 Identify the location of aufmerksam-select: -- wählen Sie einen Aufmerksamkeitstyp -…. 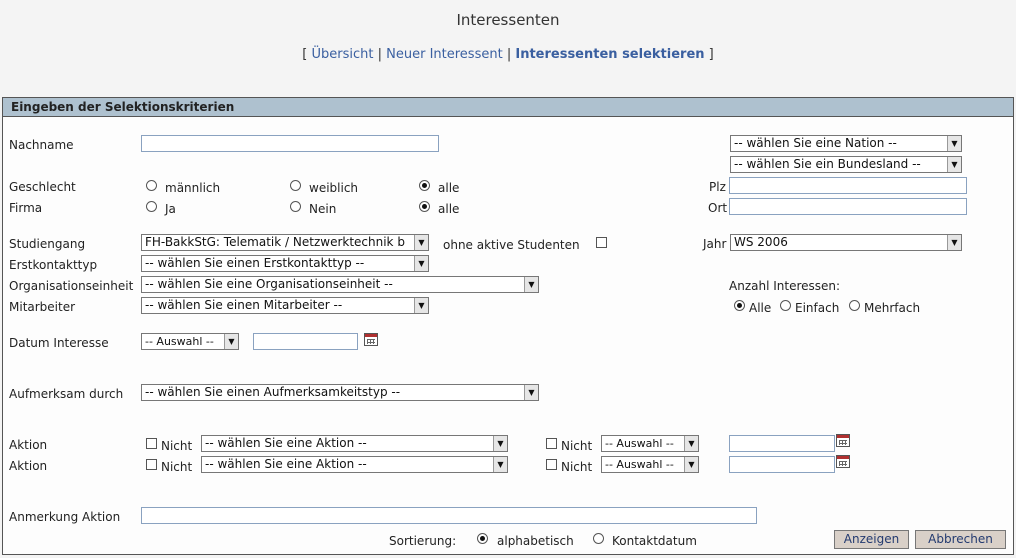
(340, 392).